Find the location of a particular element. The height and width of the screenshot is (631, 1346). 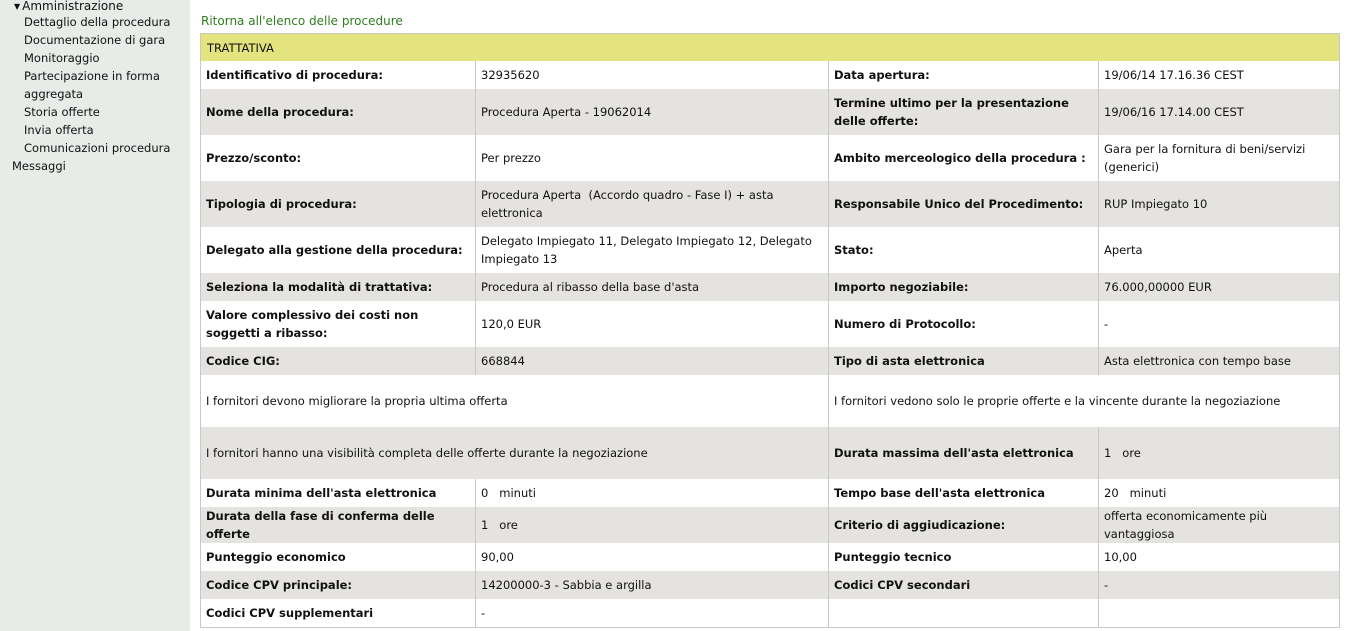

value-identificativo: 32935620 is located at coordinates (652, 75).